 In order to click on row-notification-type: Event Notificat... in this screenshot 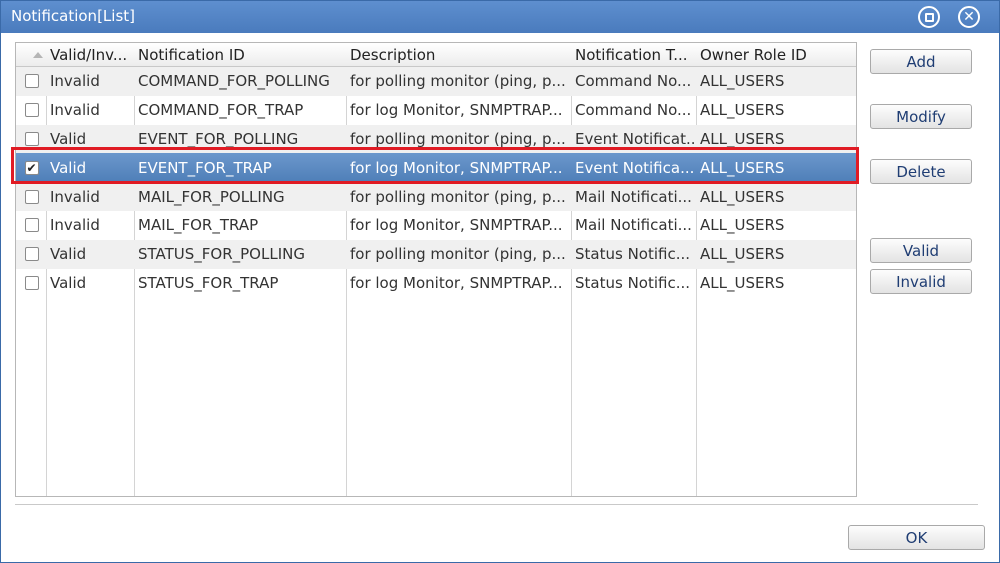, I will do `click(636, 138)`.